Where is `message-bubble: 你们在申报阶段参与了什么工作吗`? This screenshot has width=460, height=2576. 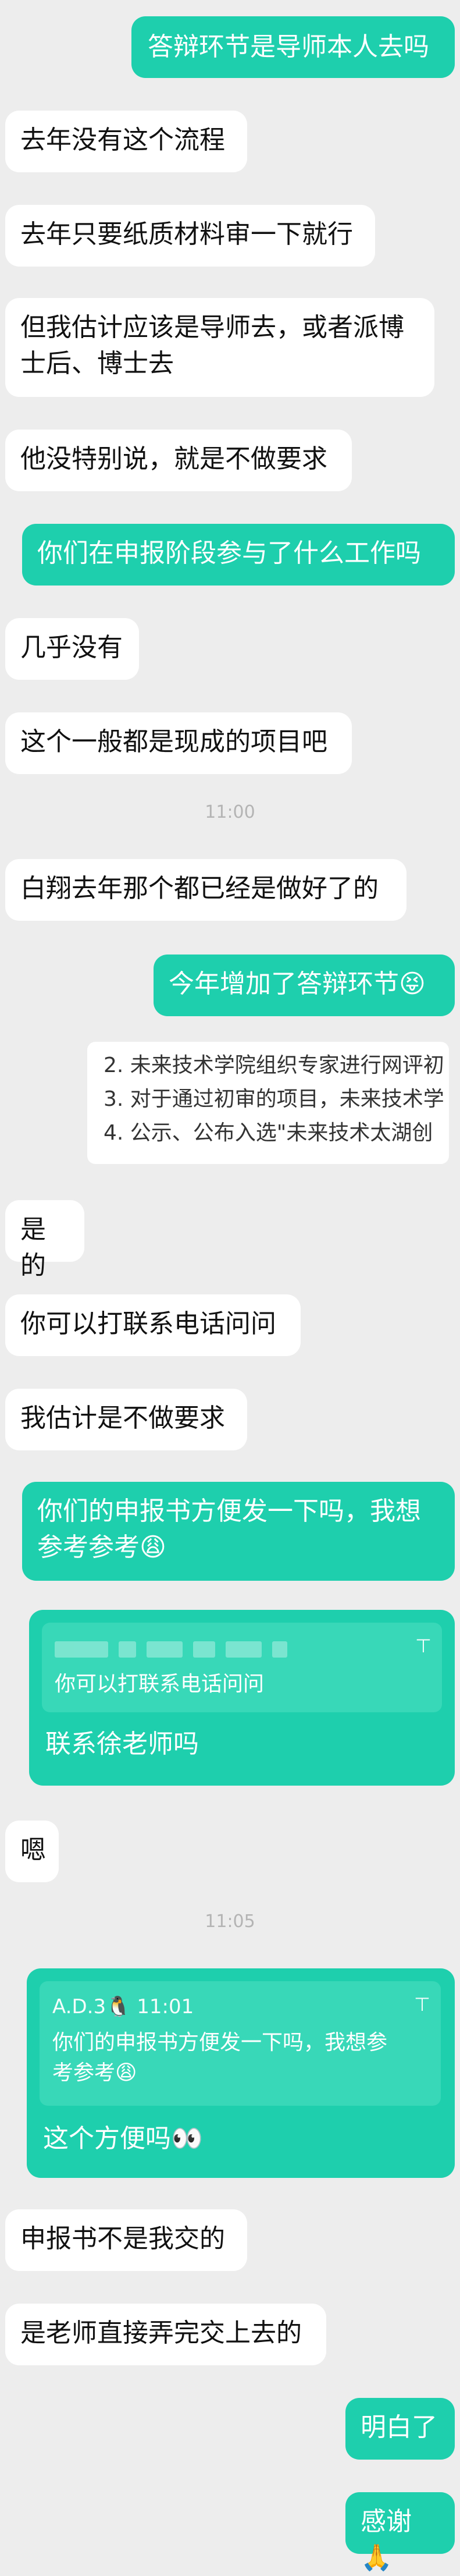
message-bubble: 你们在申报阶段参与了什么工作吗 is located at coordinates (238, 555).